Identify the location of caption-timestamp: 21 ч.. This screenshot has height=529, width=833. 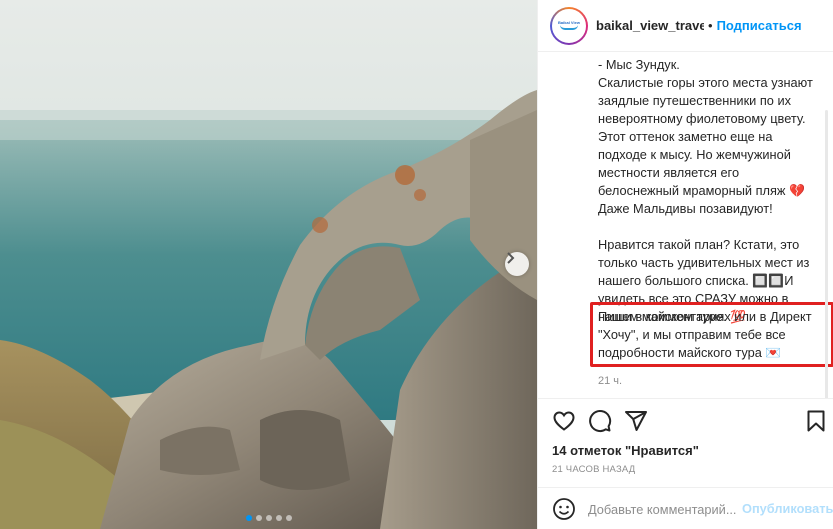
(610, 381).